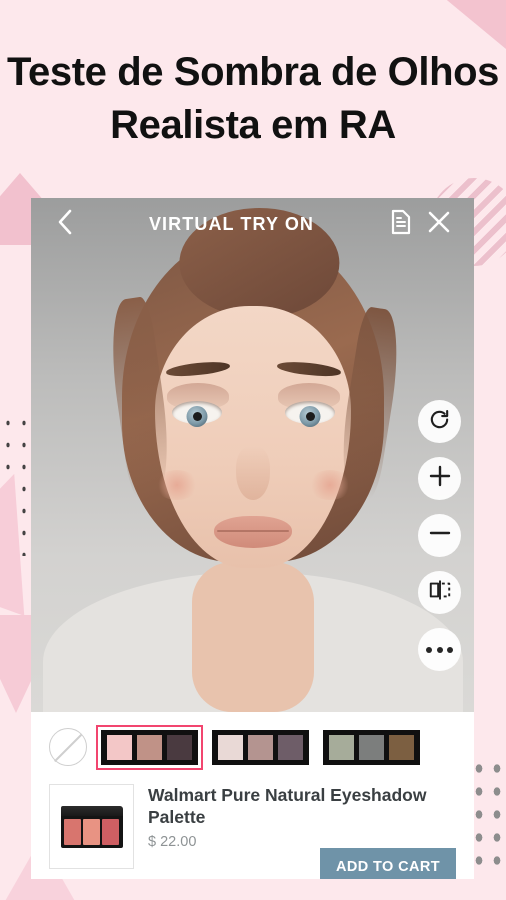 The width and height of the screenshot is (506, 900). I want to click on portrait-pupil-right, so click(310, 416).